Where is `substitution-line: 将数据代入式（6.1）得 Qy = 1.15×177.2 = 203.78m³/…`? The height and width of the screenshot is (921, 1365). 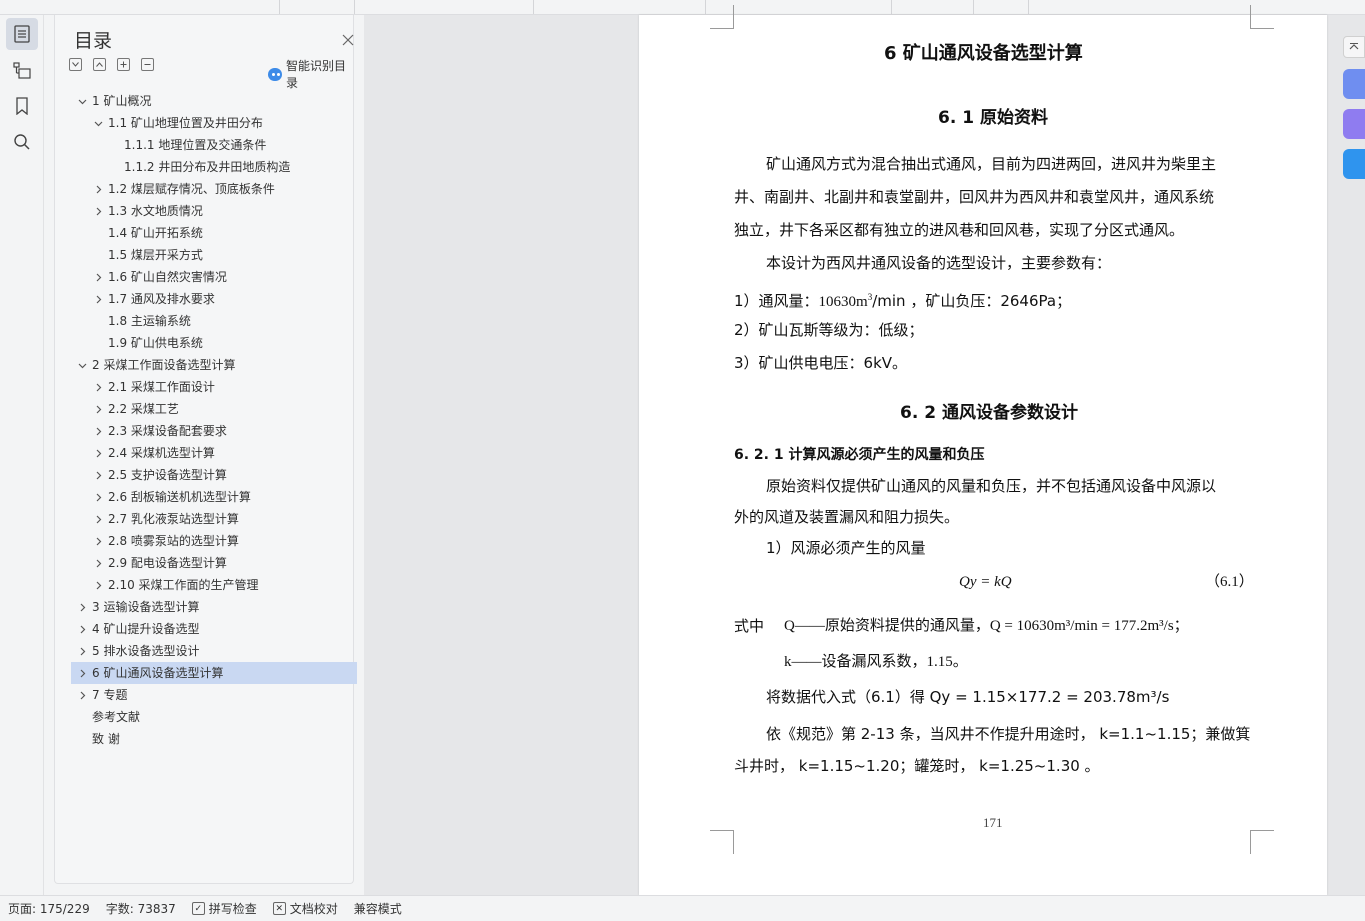
substitution-line: 将数据代入式（6.1）得 Qy = 1.15×177.2 = 203.78m³/… is located at coordinates (968, 697).